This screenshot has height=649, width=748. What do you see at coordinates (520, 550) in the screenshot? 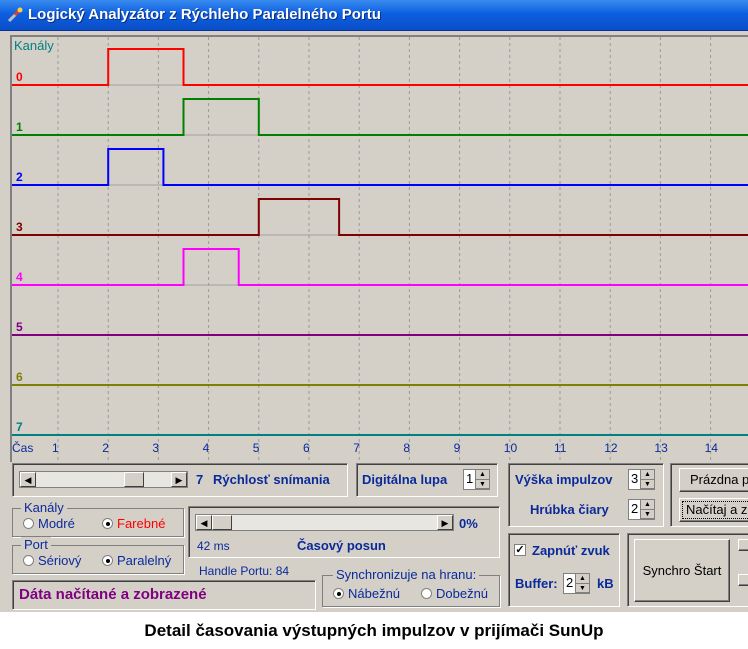
I see `sound-checkbox: ✓` at bounding box center [520, 550].